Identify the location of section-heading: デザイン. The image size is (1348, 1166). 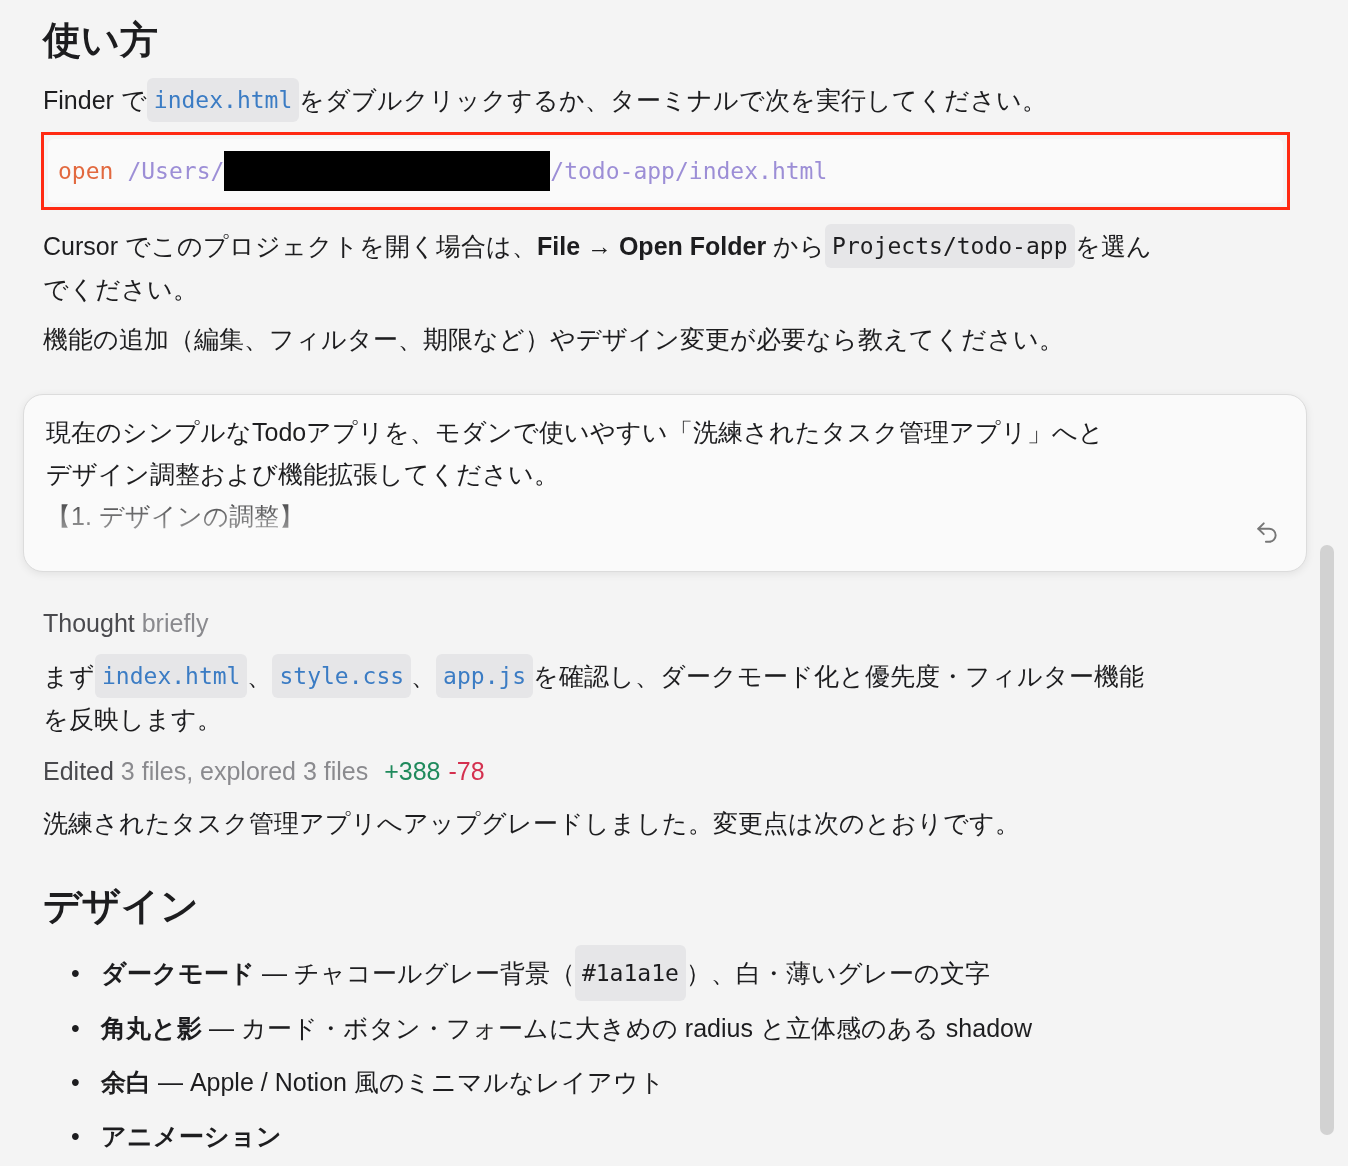
(121, 906).